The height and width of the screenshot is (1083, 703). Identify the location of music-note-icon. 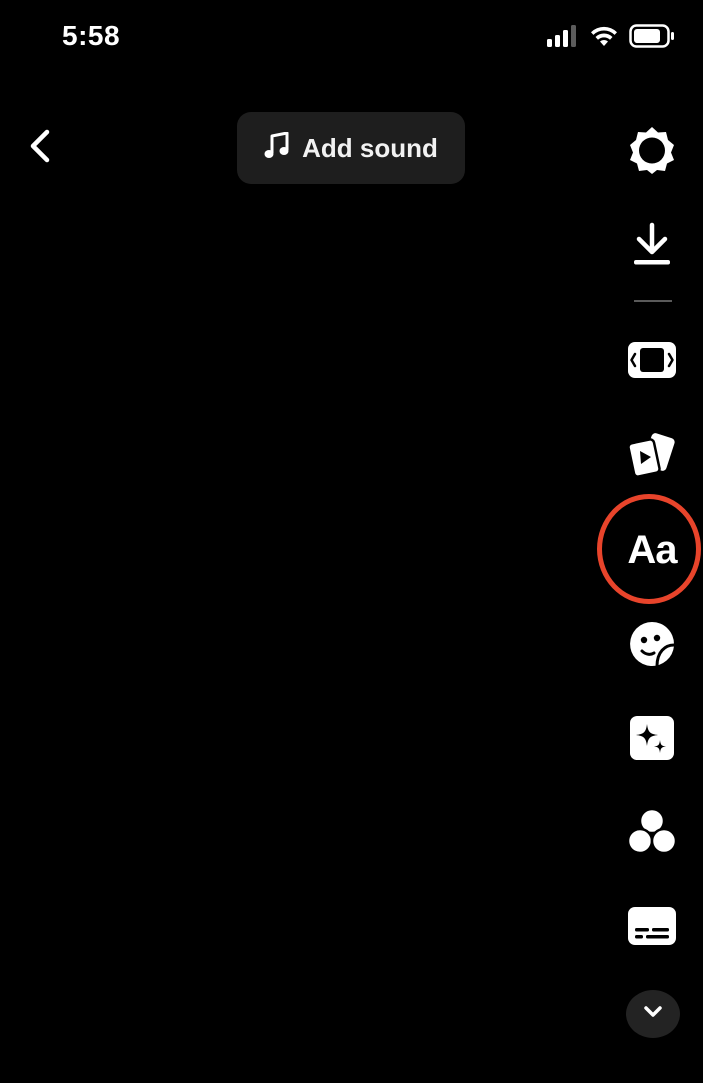
(277, 148).